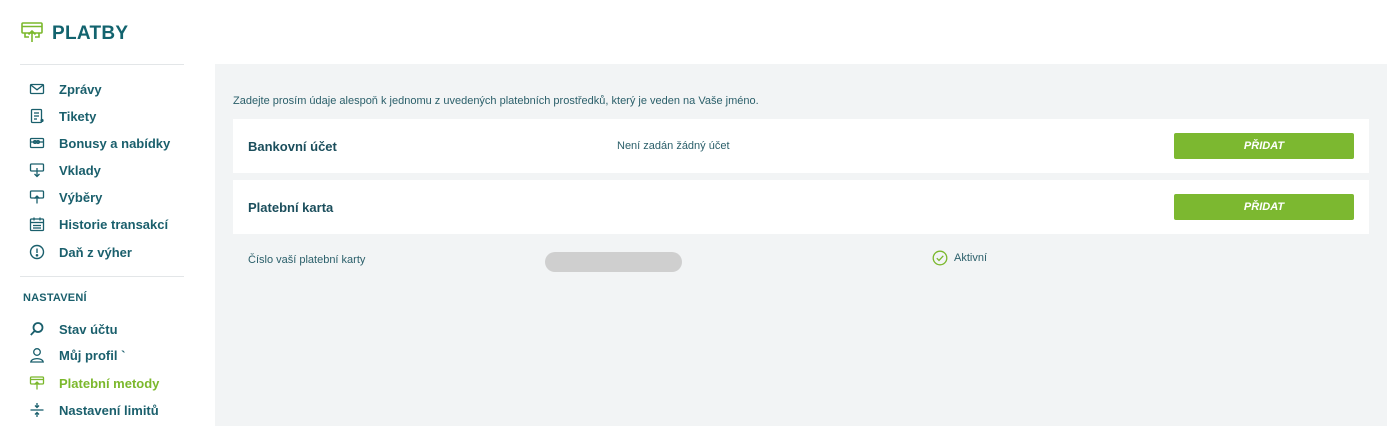 This screenshot has height=440, width=1397. What do you see at coordinates (801, 207) in the screenshot?
I see `payment-card-row: Platební karta PŘIDAT` at bounding box center [801, 207].